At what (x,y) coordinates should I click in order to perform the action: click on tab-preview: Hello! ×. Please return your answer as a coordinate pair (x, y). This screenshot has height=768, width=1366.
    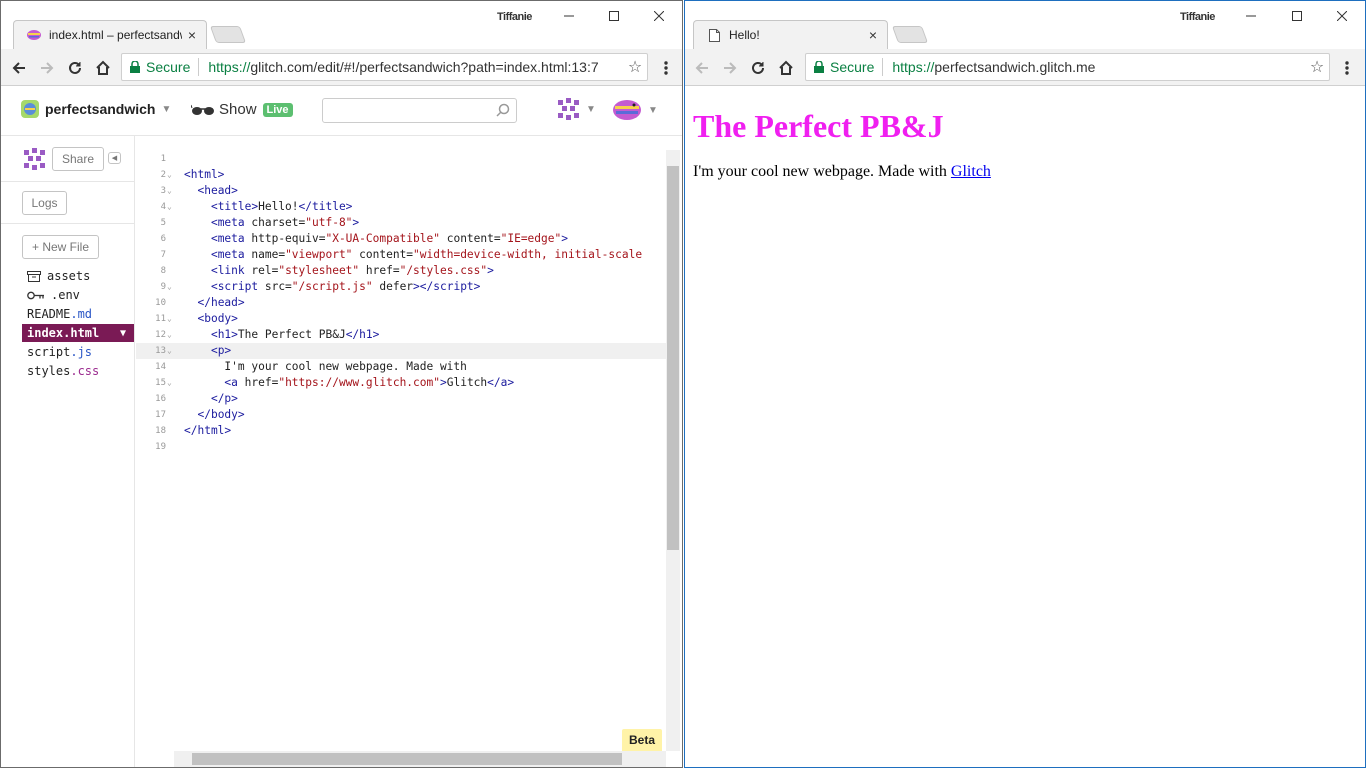
    Looking at the image, I should click on (790, 34).